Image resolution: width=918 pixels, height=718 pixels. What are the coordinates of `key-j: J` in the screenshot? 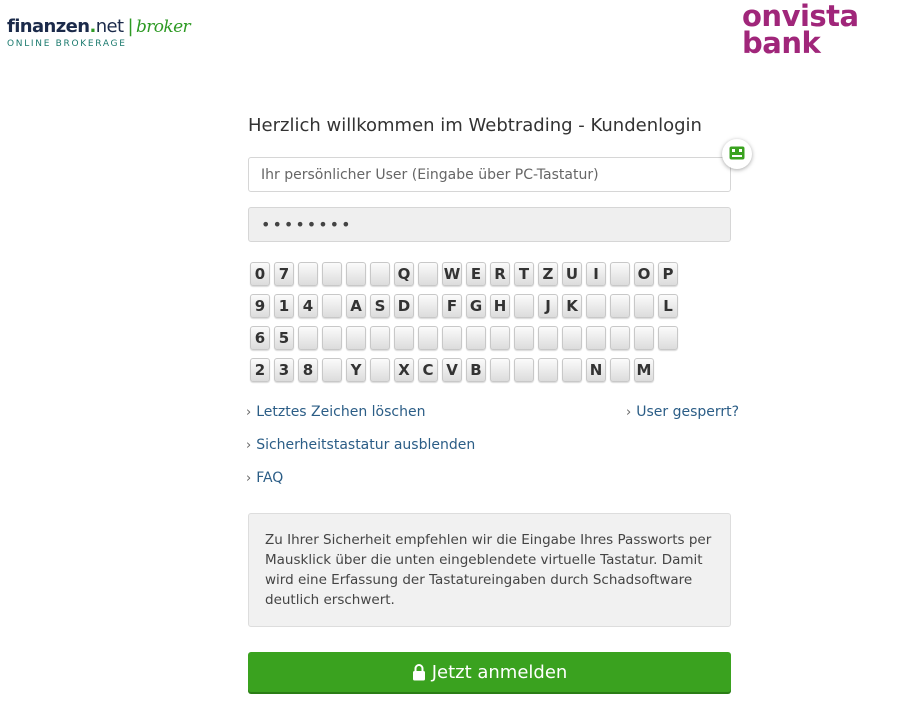 It's located at (548, 306).